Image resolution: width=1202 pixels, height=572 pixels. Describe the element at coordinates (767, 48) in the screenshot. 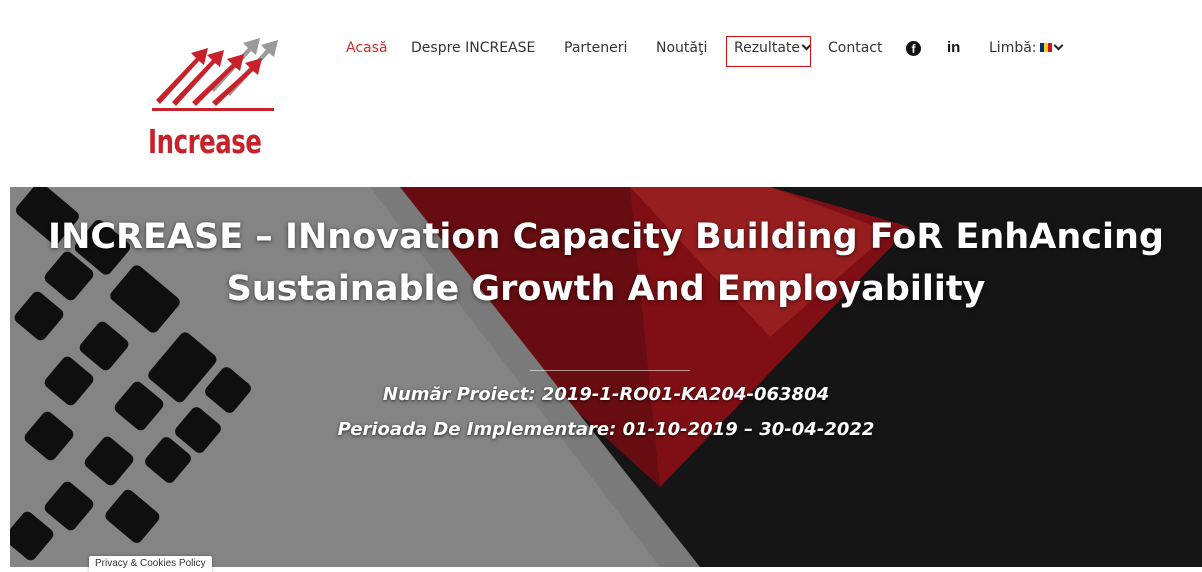

I see `nav-item-rezultate-label: Rezultate` at that location.